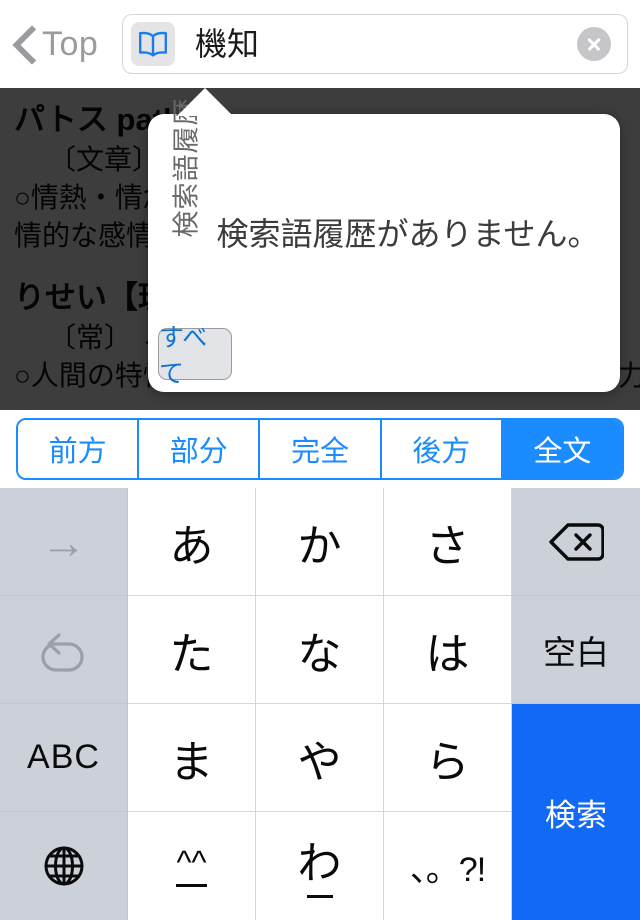 The image size is (640, 920). I want to click on key-ta: た, so click(192, 650).